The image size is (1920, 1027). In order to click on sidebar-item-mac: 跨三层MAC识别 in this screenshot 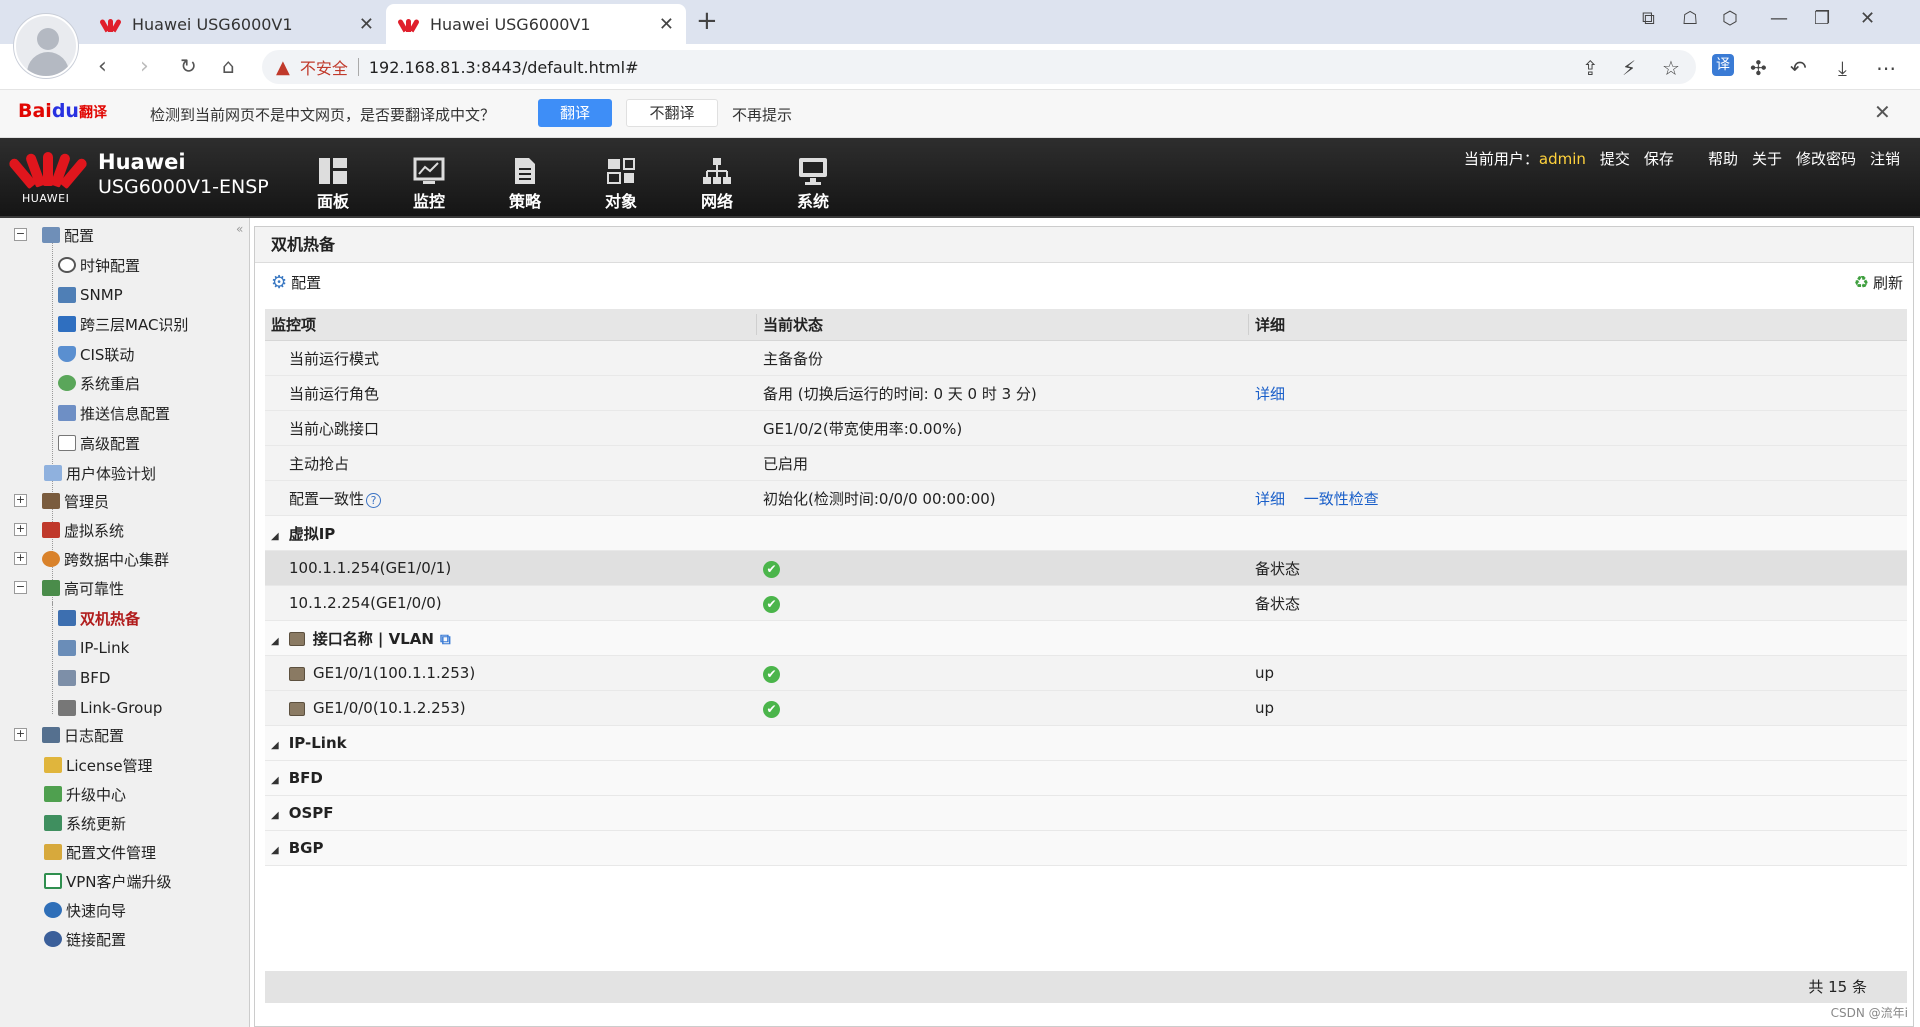, I will do `click(123, 324)`.